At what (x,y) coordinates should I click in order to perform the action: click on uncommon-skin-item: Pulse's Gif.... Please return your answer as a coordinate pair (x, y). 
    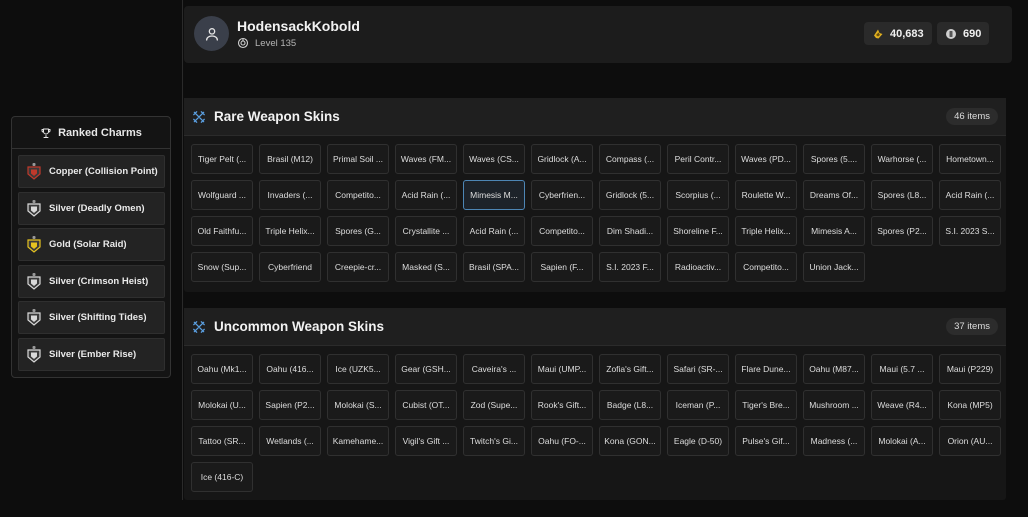
    Looking at the image, I should click on (766, 441).